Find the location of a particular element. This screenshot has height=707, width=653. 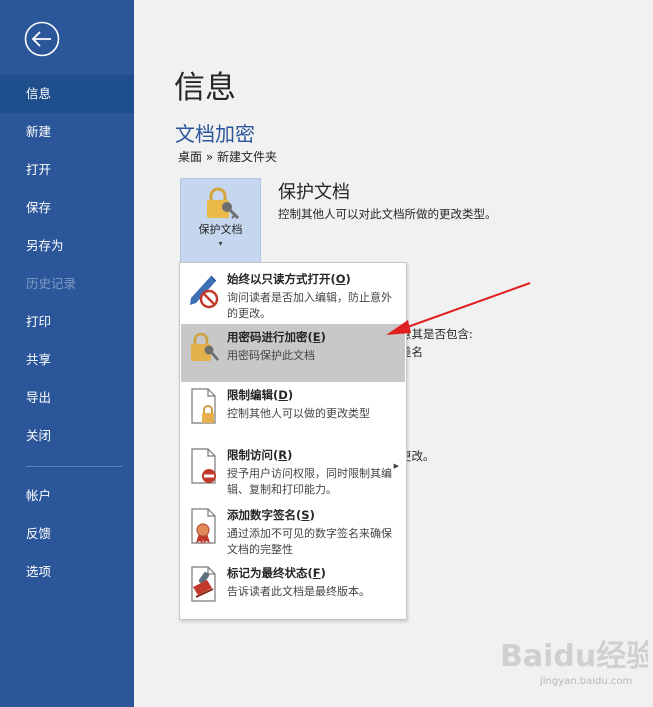

nav-close: 关闭 is located at coordinates (67, 436).